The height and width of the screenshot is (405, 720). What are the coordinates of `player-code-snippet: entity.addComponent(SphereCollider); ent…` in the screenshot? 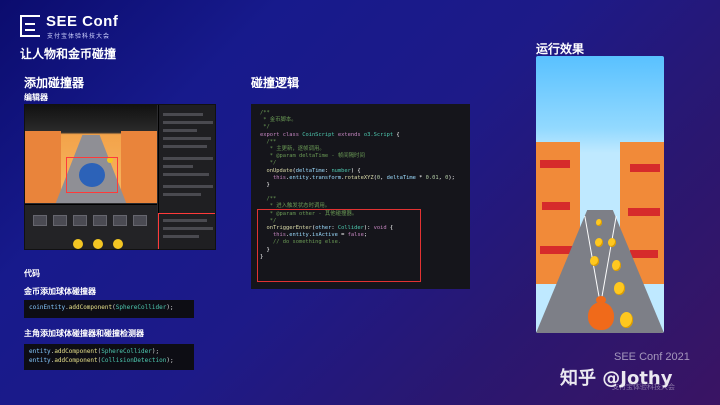 It's located at (109, 357).